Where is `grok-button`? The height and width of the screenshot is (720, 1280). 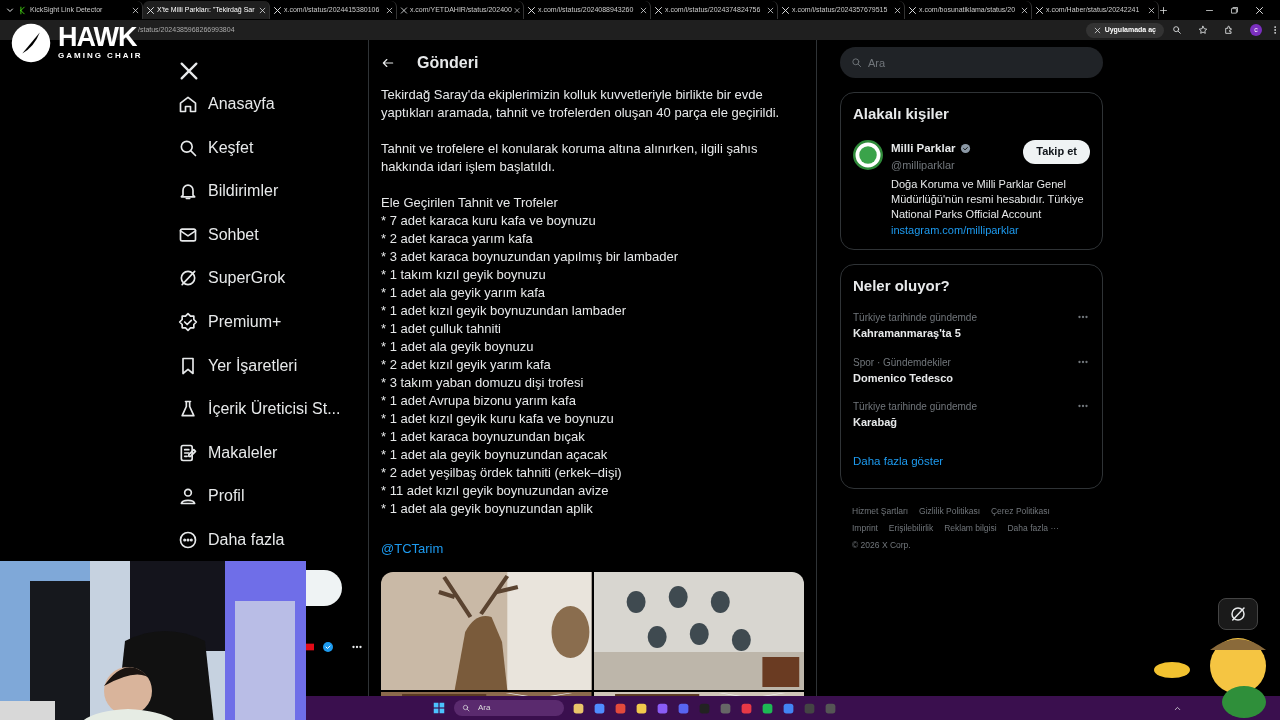 grok-button is located at coordinates (1238, 614).